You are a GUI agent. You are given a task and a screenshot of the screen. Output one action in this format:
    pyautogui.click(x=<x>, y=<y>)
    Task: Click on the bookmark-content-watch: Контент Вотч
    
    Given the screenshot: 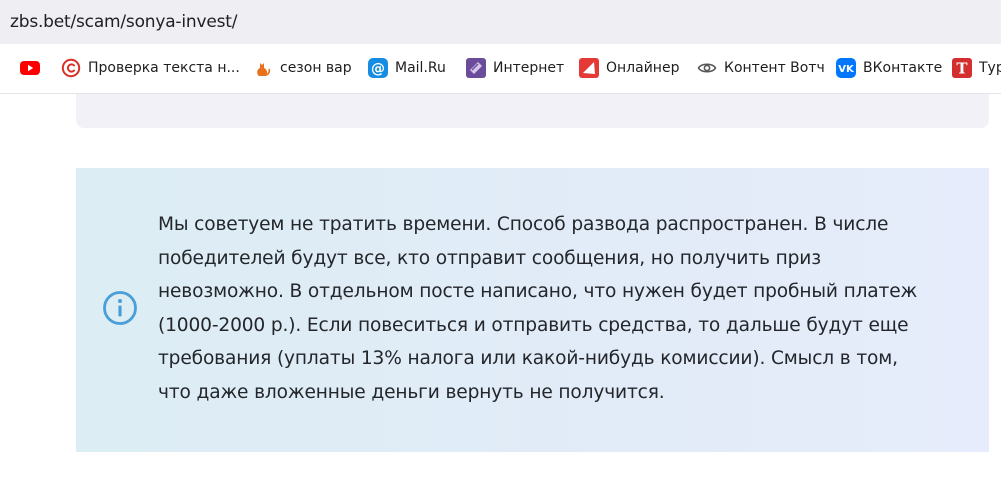 What is the action you would take?
    pyautogui.click(x=761, y=68)
    